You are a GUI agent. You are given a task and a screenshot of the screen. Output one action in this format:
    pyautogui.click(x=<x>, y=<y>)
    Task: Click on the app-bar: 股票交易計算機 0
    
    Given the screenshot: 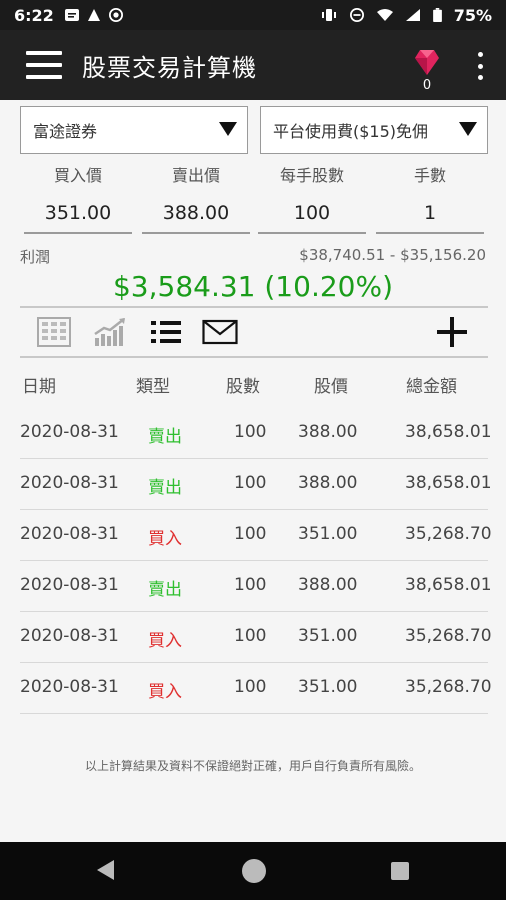 What is the action you would take?
    pyautogui.click(x=253, y=65)
    